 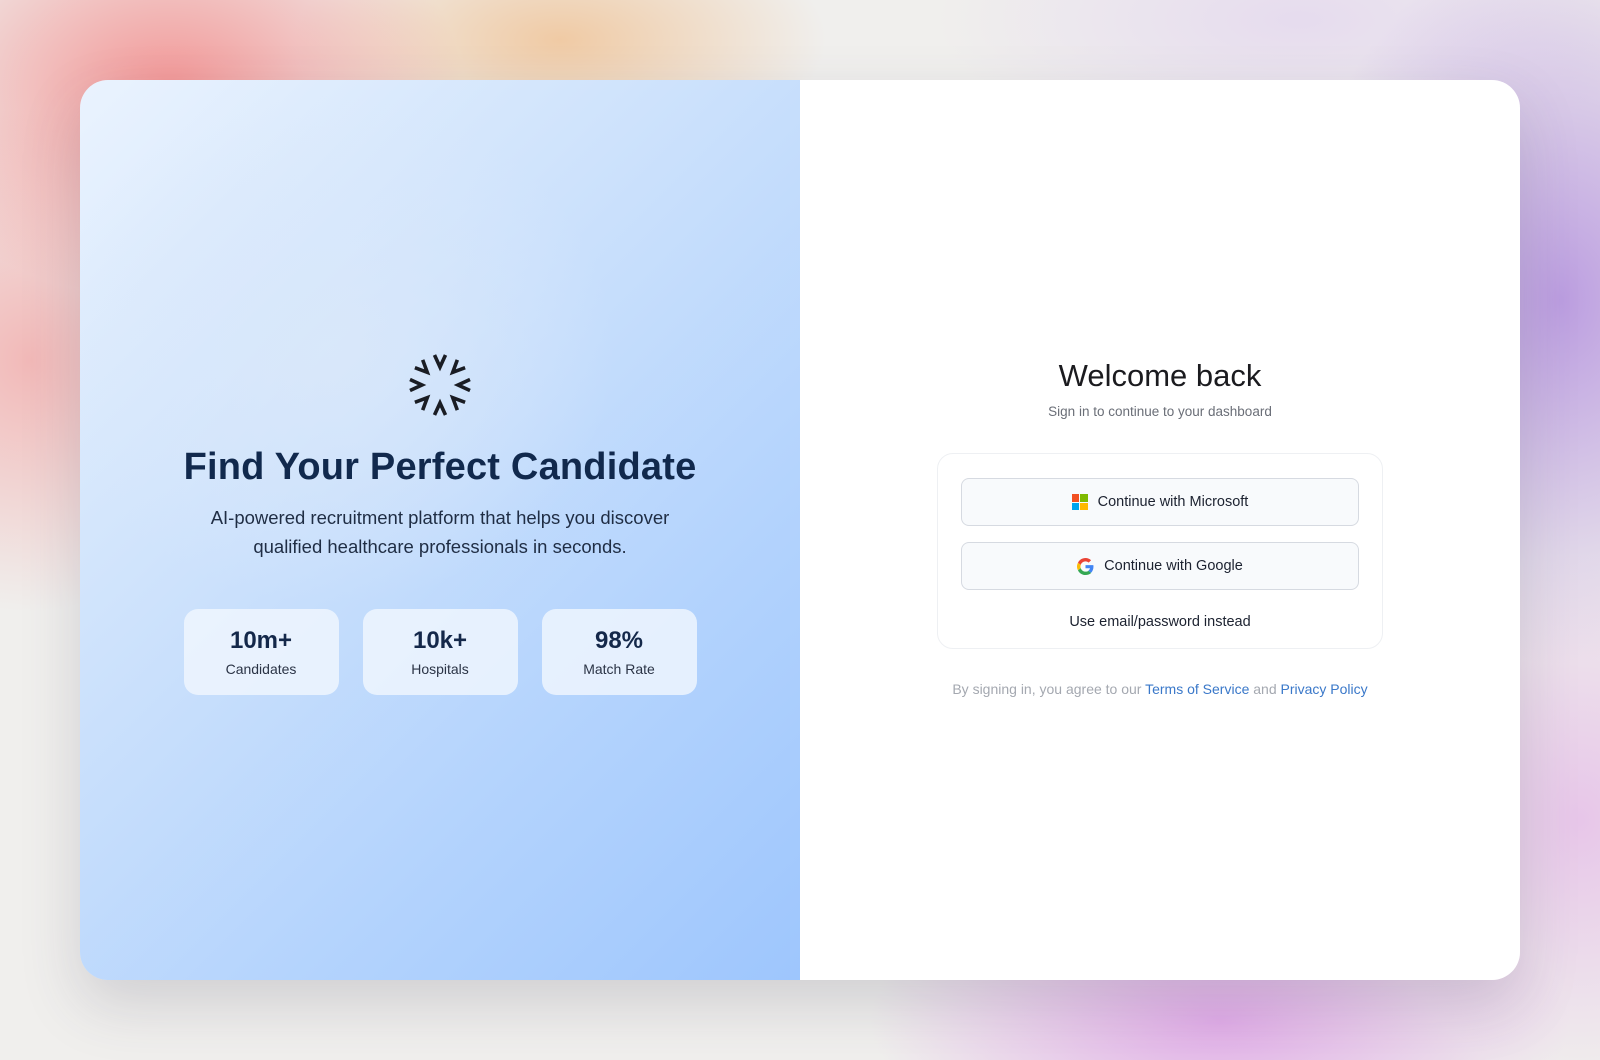 I want to click on stat-card-candidates: 10m+ Candidates, so click(x=261, y=652).